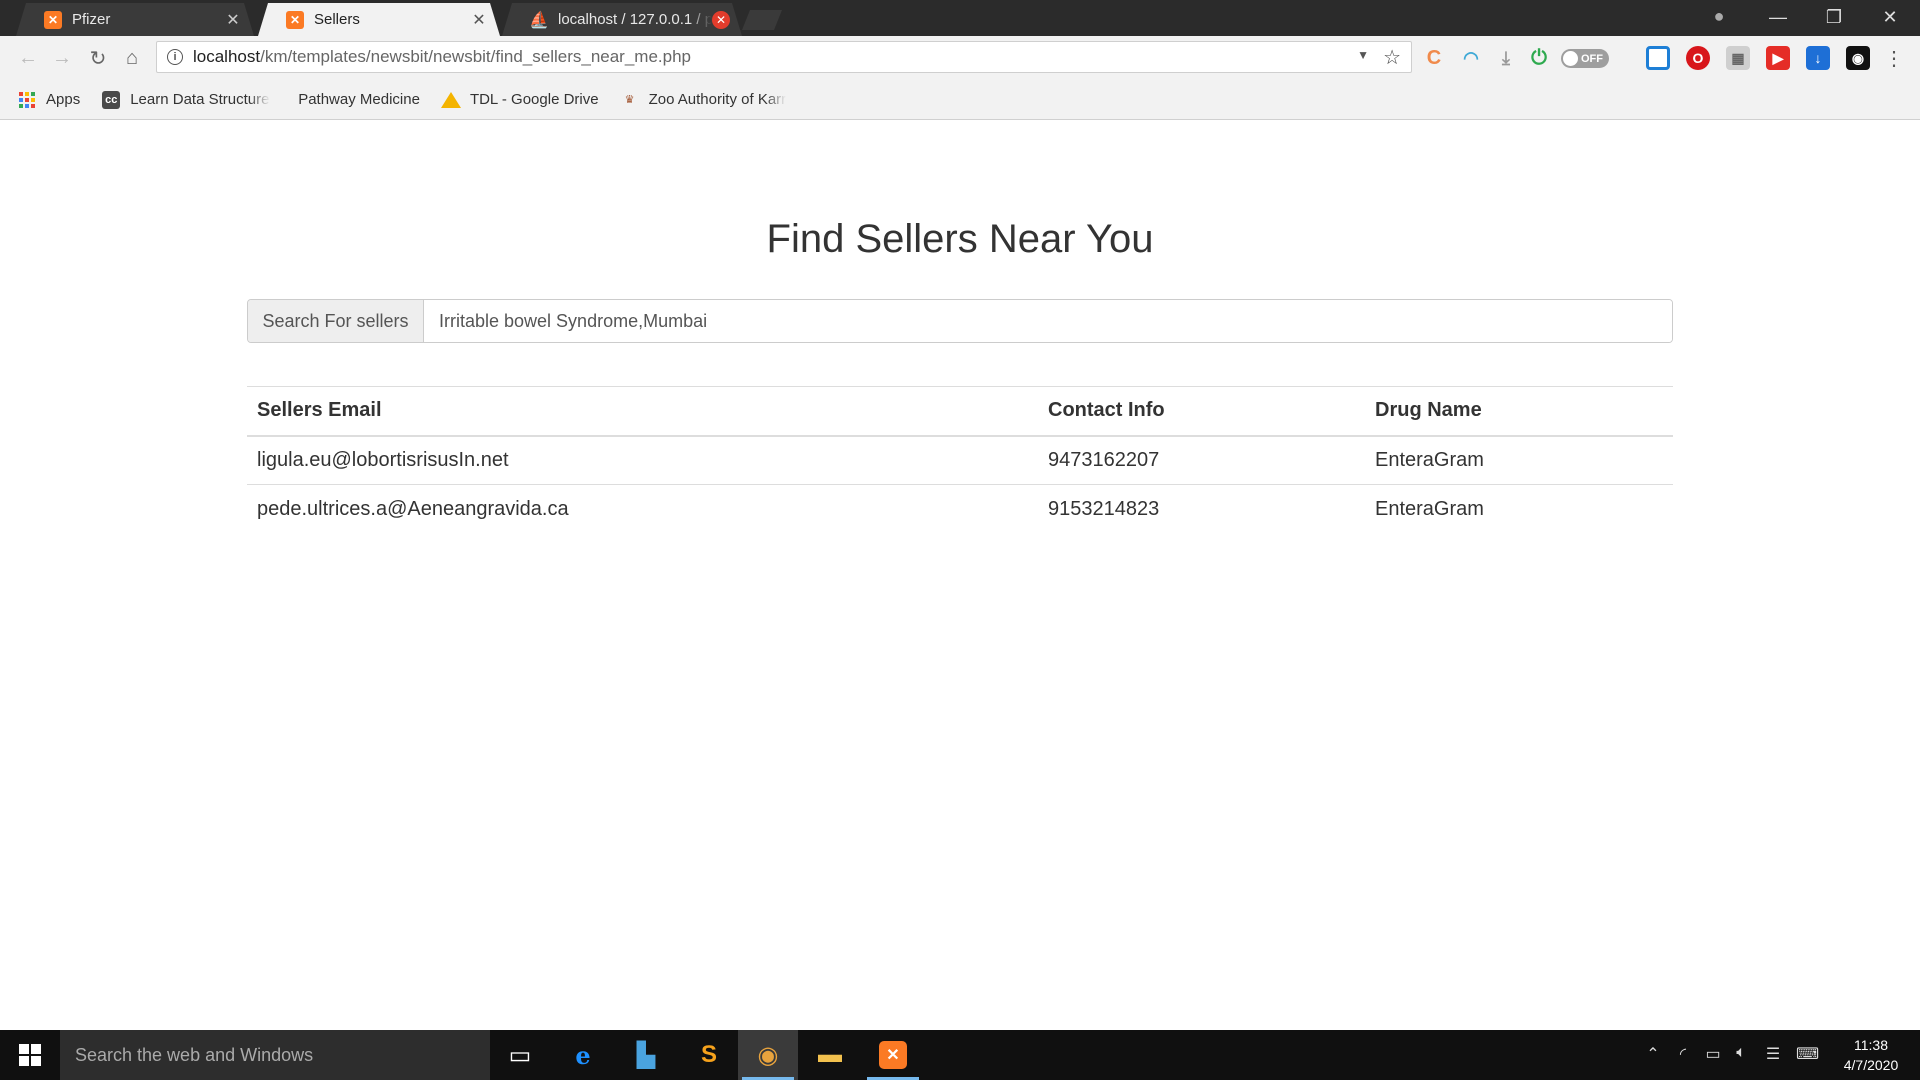 Image resolution: width=1920 pixels, height=1080 pixels. I want to click on windows-logo-icon, so click(30, 1055).